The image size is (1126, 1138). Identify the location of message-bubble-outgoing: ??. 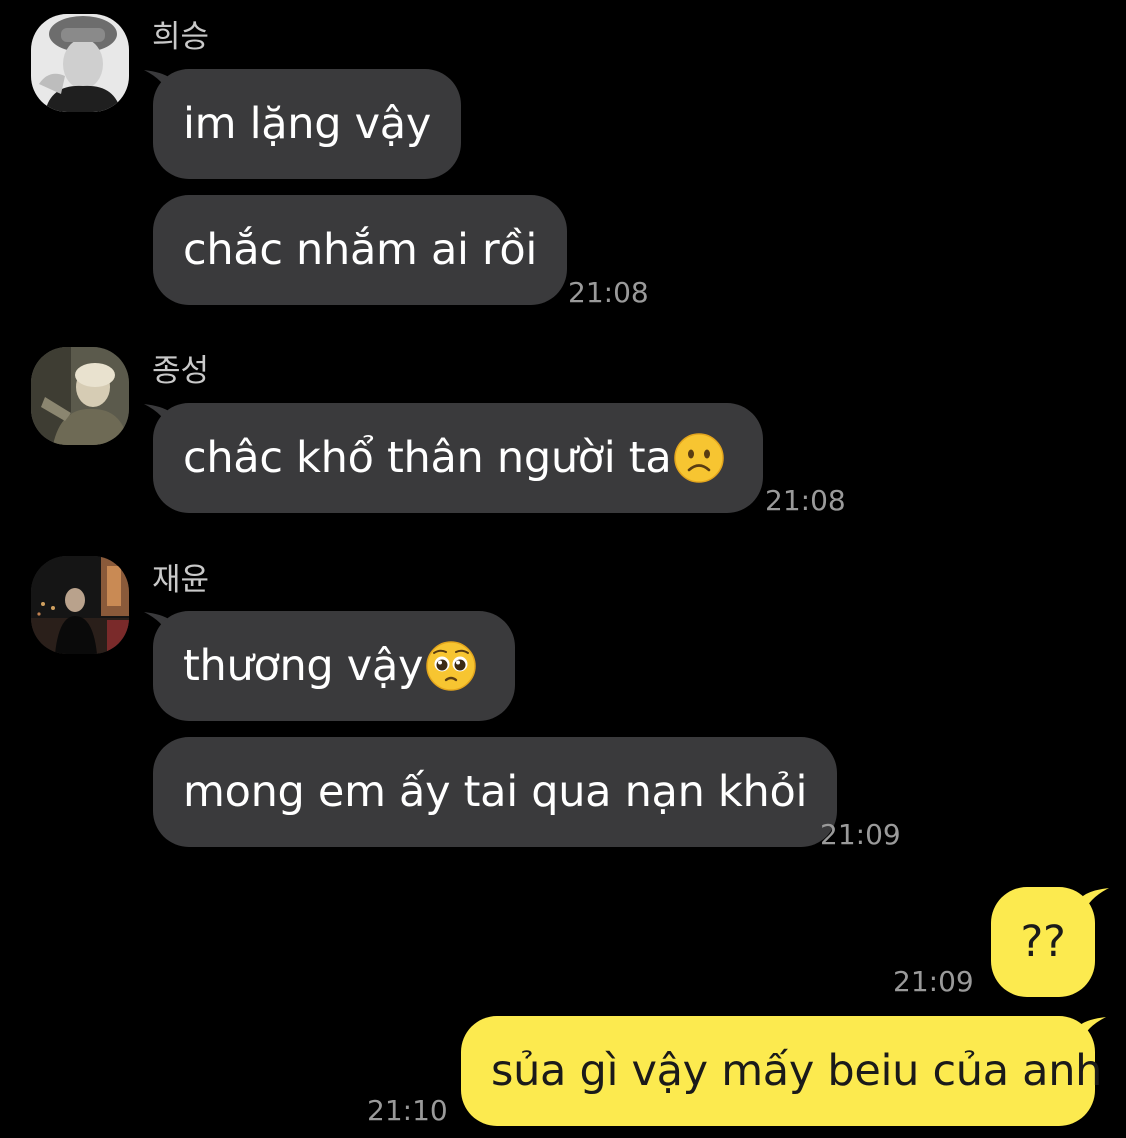
(1043, 942).